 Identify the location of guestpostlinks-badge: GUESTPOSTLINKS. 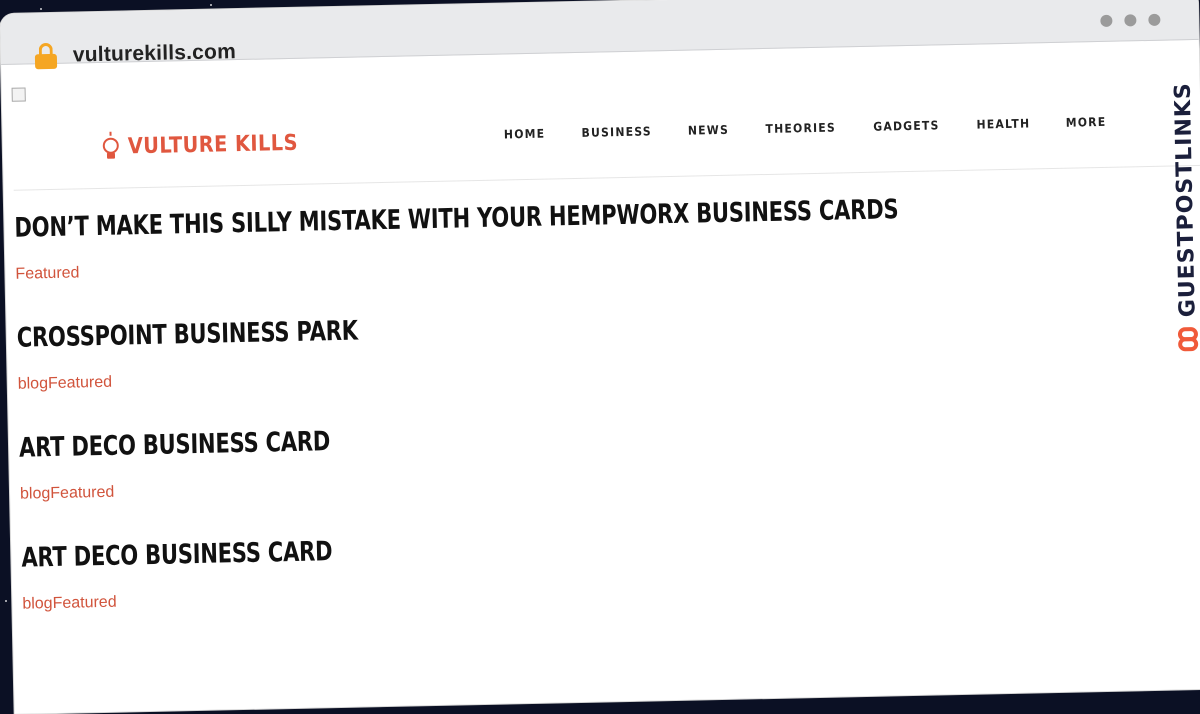
(1182, 196).